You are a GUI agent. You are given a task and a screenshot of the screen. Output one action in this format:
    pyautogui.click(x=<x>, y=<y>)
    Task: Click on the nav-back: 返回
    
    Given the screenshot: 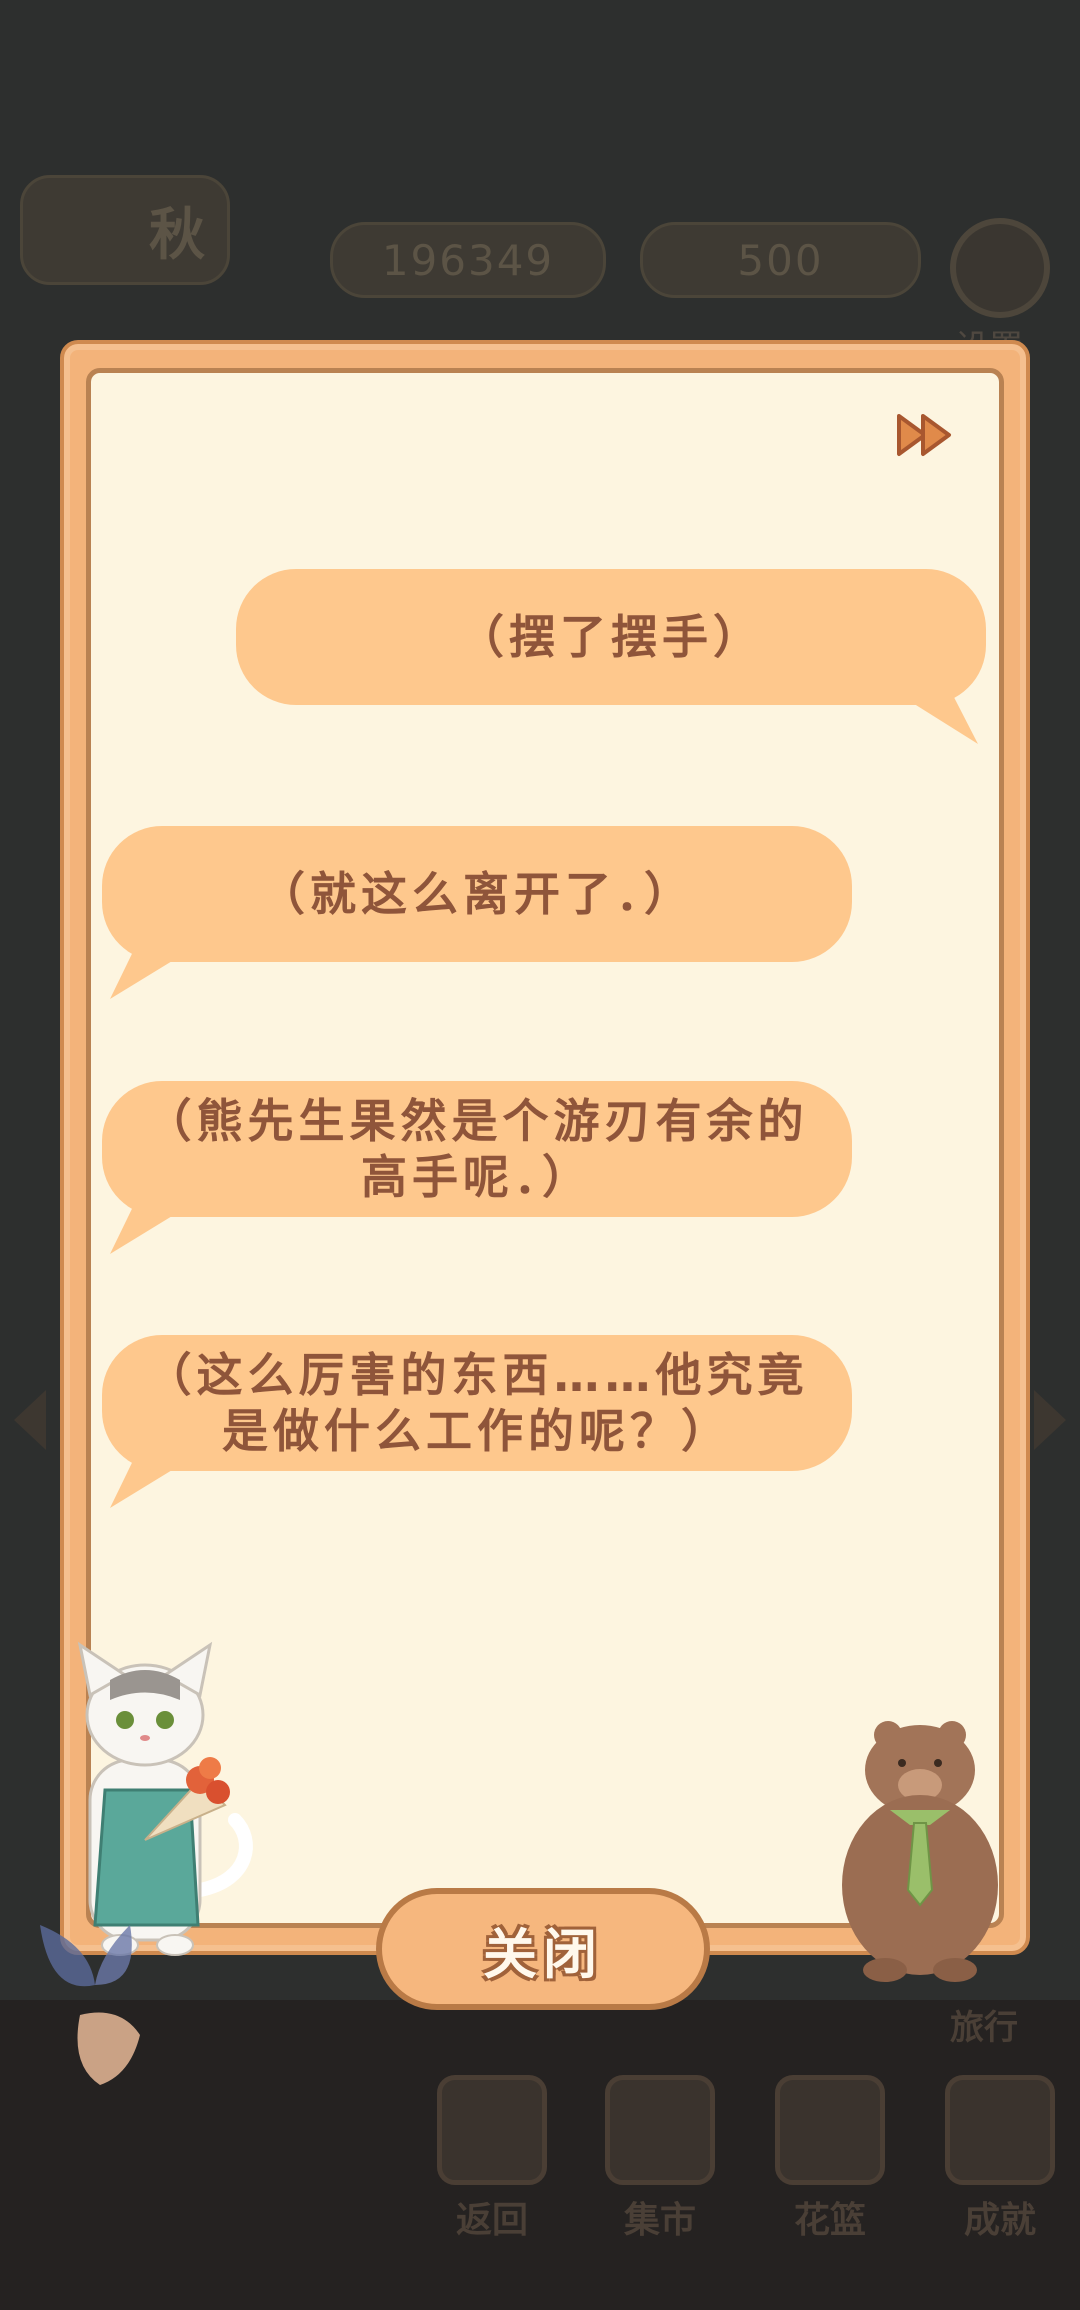 What is the action you would take?
    pyautogui.click(x=492, y=2159)
    